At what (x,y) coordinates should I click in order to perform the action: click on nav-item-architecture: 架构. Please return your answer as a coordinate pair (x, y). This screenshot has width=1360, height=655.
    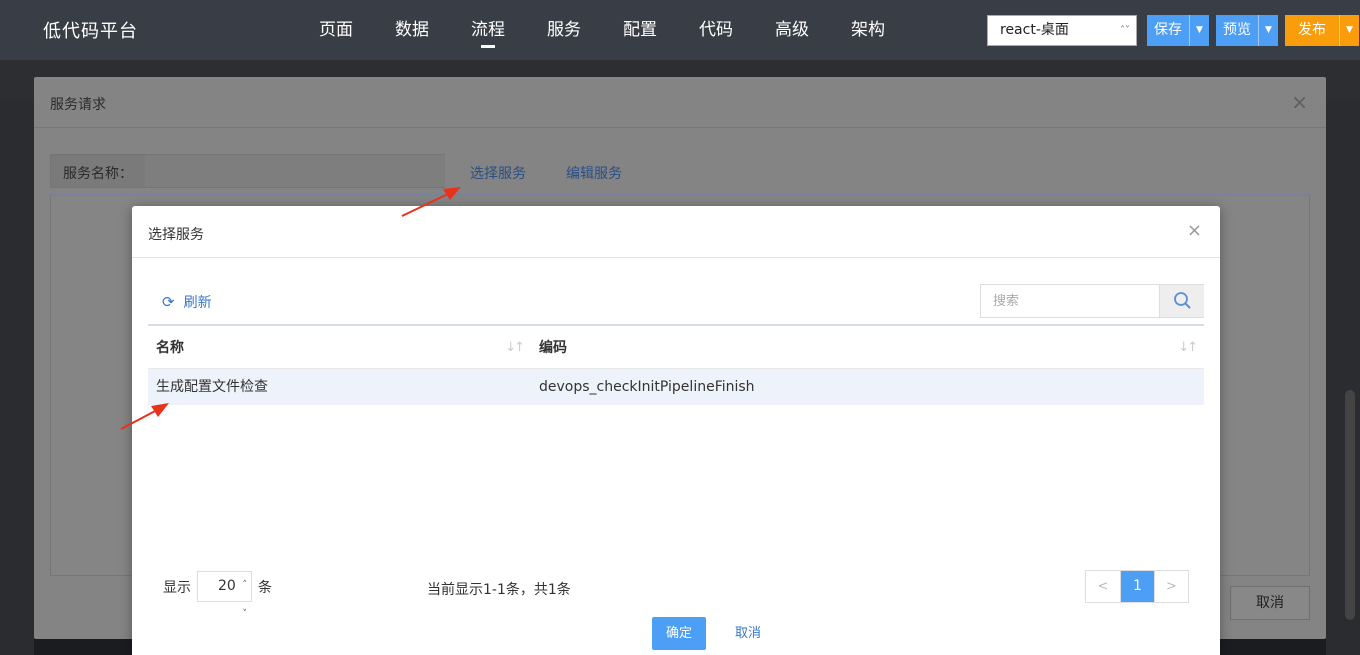
    Looking at the image, I should click on (868, 30).